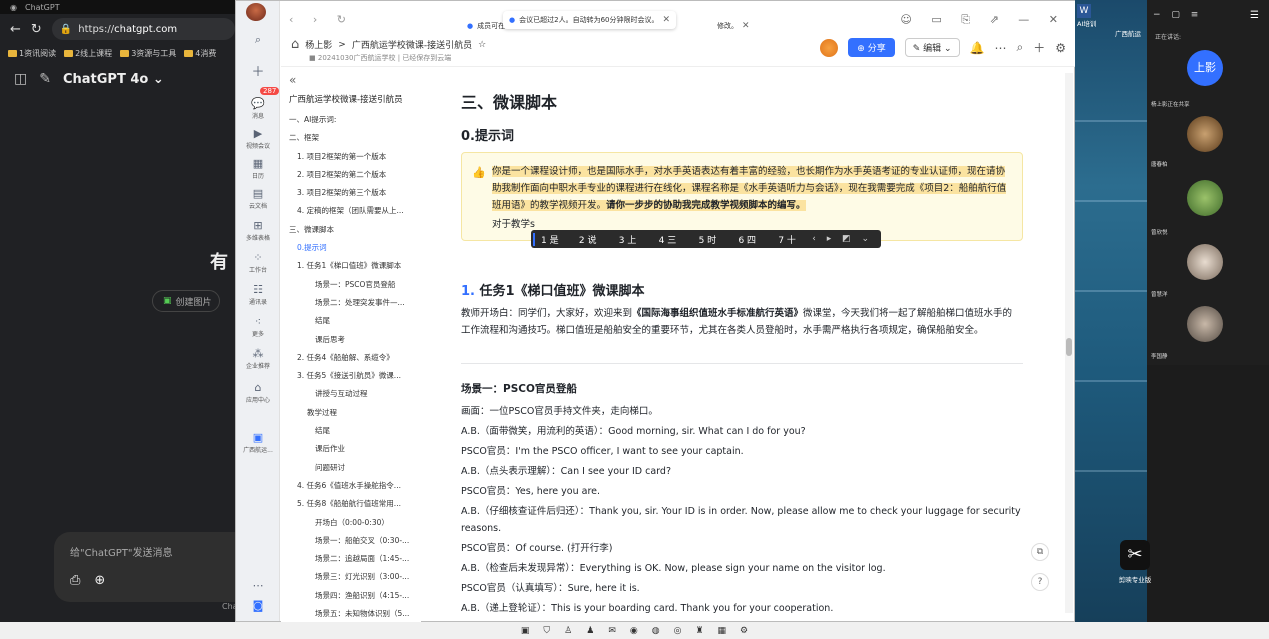 This screenshot has width=1269, height=639. What do you see at coordinates (20, 79) in the screenshot?
I see `sidebar-toggle-icon: ◫` at bounding box center [20, 79].